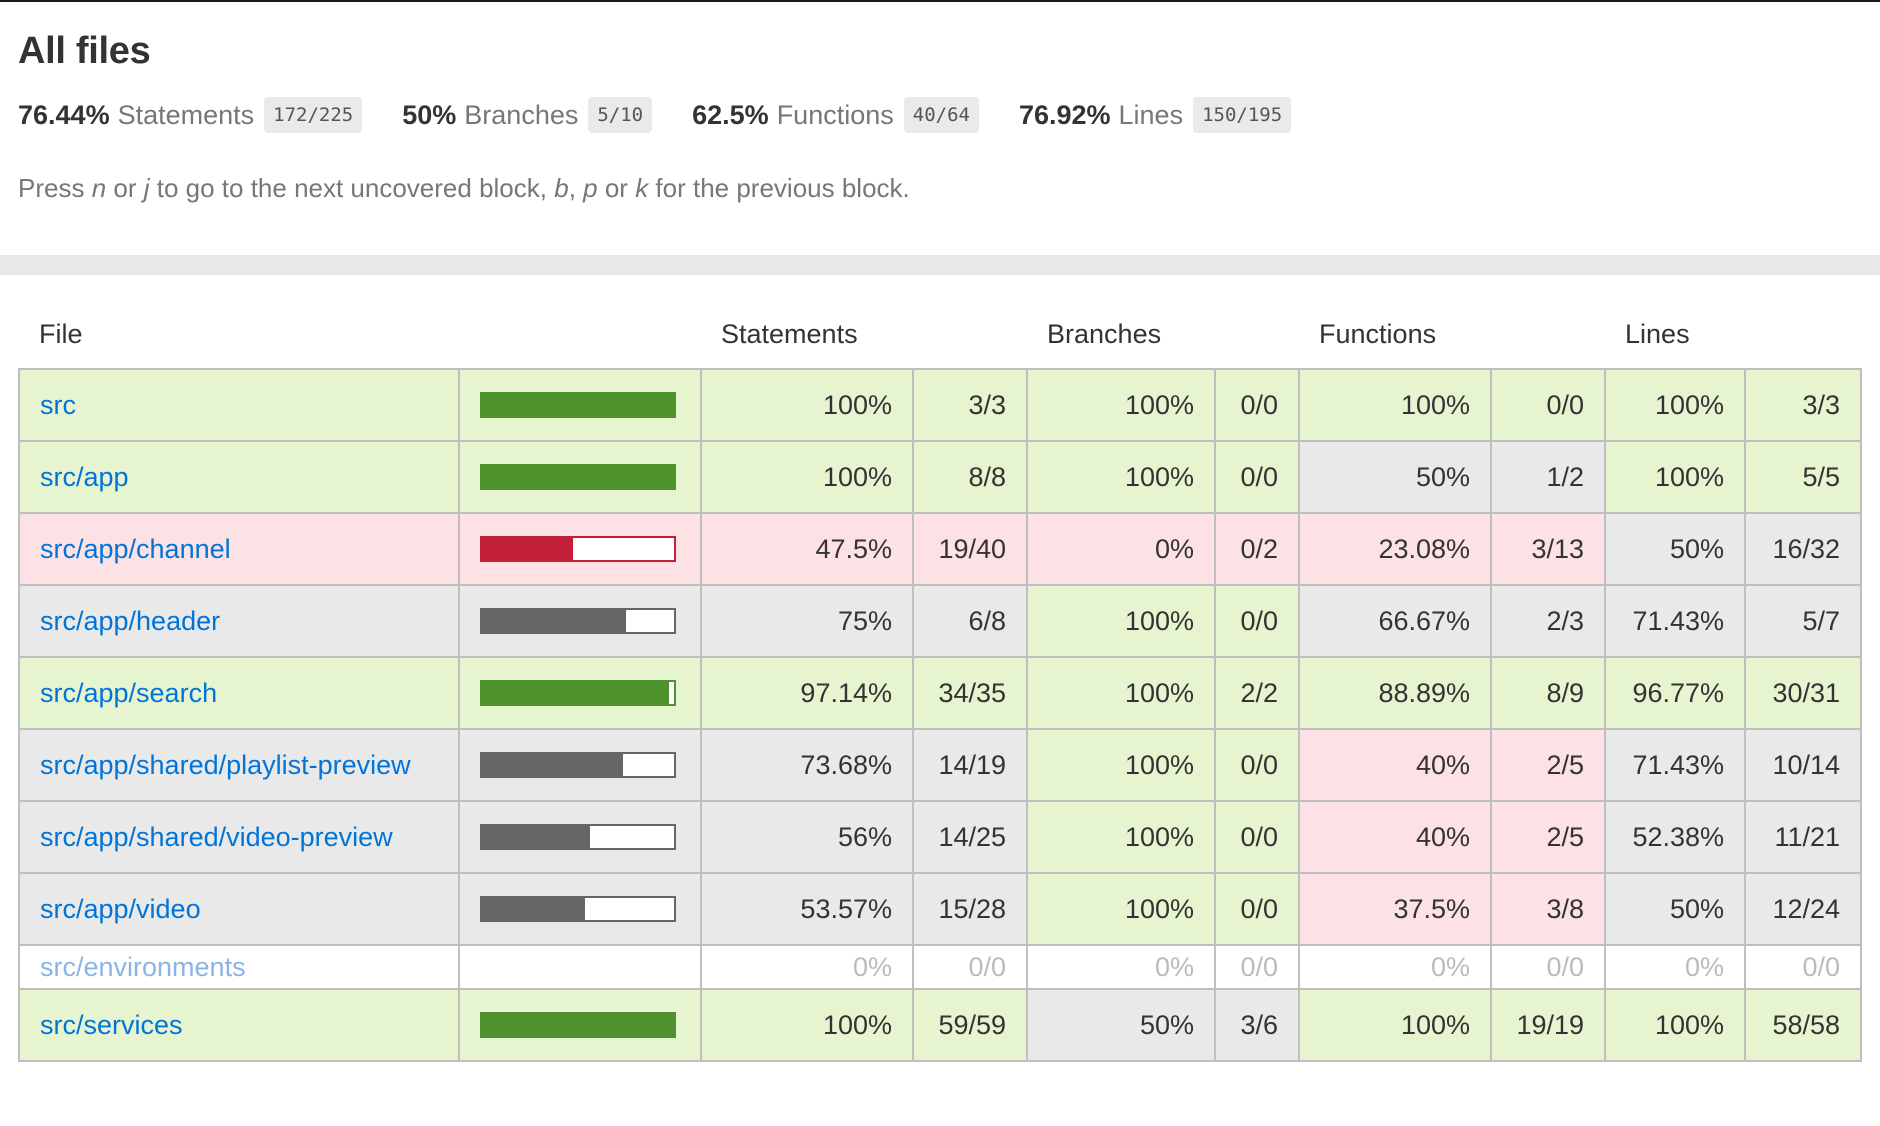  Describe the element at coordinates (864, 334) in the screenshot. I see `col-header-statements: Statements` at that location.